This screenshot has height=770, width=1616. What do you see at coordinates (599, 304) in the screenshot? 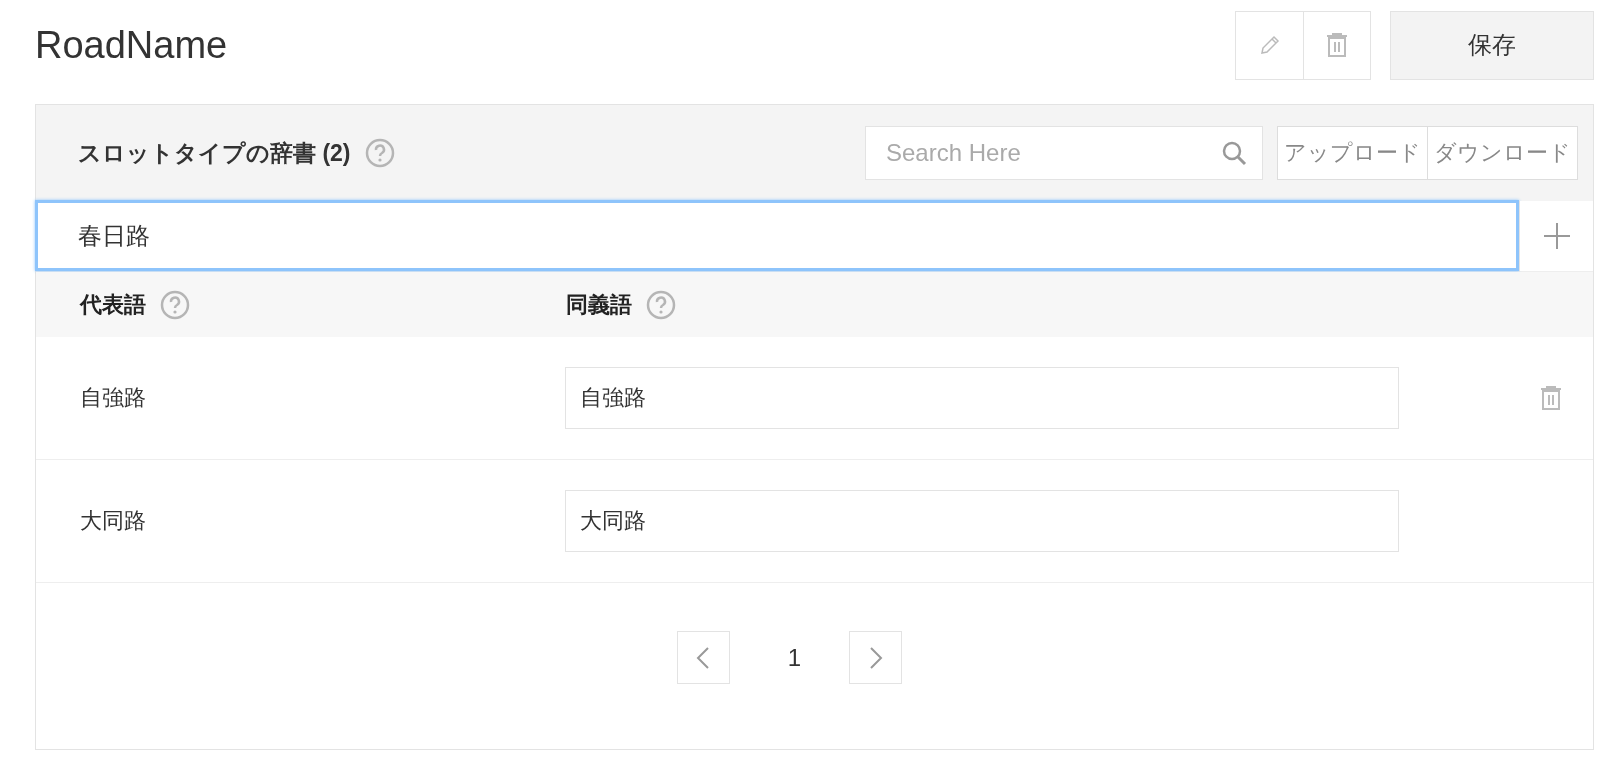
I see `column-header: 同義語` at bounding box center [599, 304].